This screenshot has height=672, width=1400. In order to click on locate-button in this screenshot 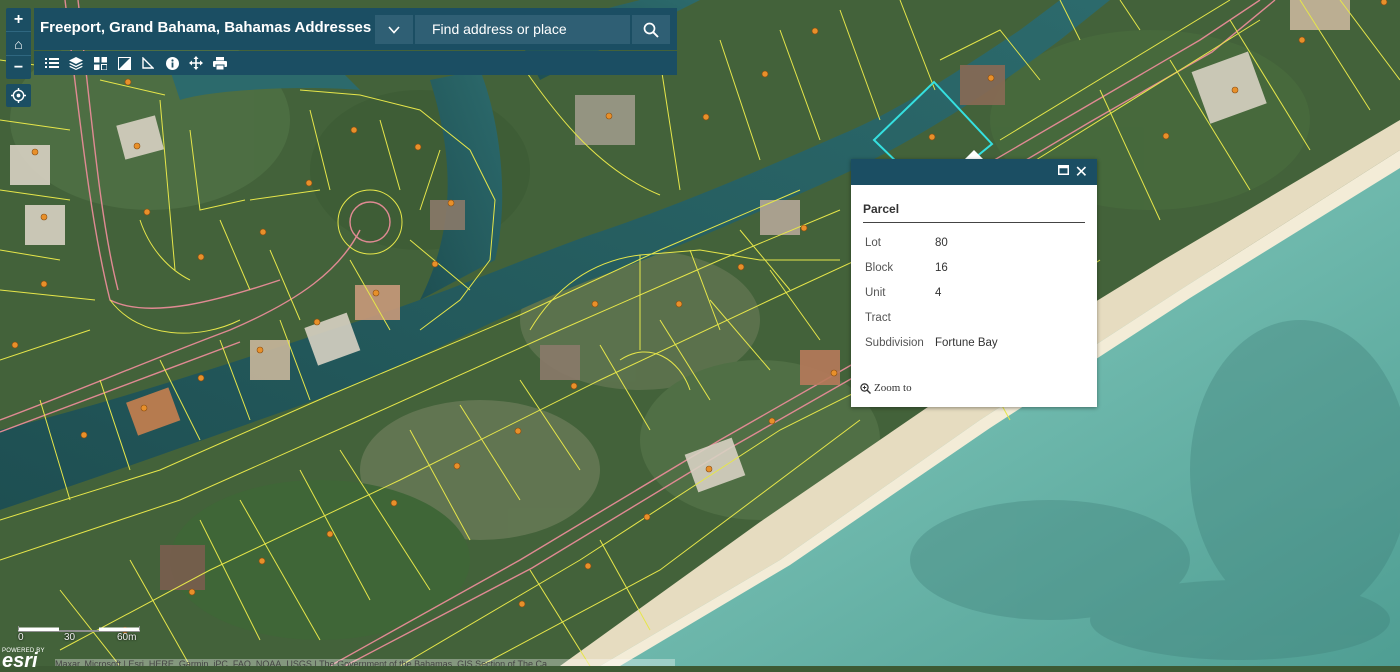, I will do `click(18, 95)`.